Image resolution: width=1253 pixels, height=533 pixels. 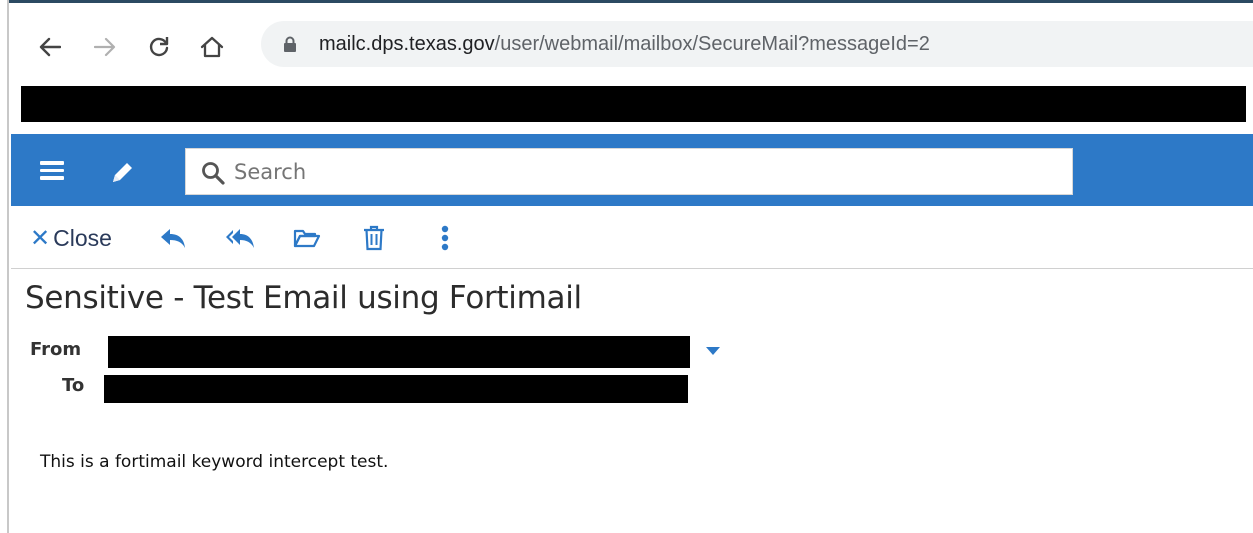 What do you see at coordinates (632, 237) in the screenshot?
I see `message-toolbar: ✕ Close` at bounding box center [632, 237].